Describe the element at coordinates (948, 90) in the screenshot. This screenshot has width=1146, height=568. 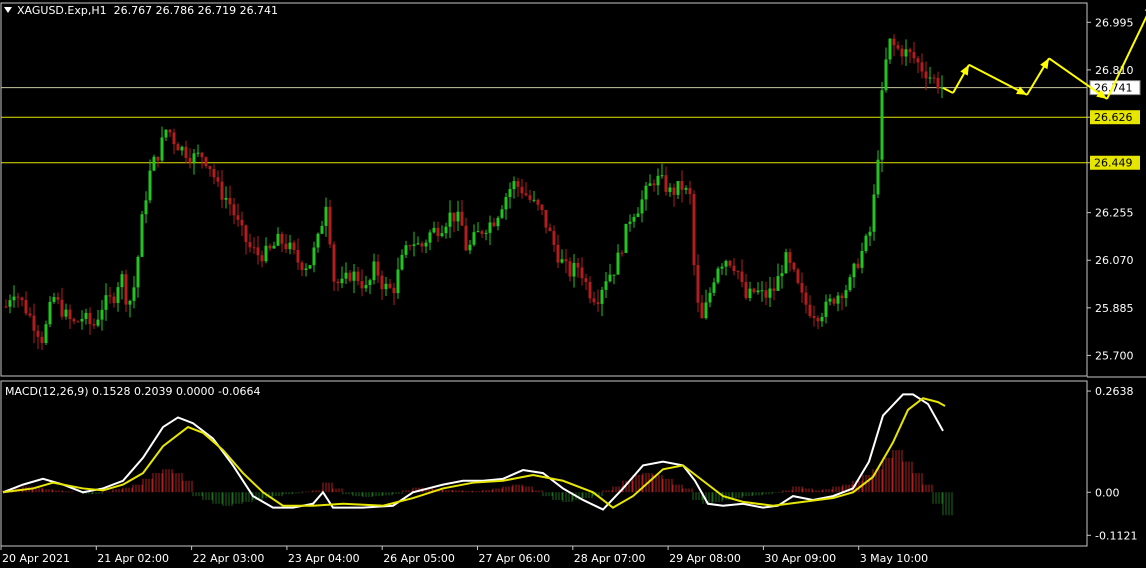
I see `projection-segment` at that location.